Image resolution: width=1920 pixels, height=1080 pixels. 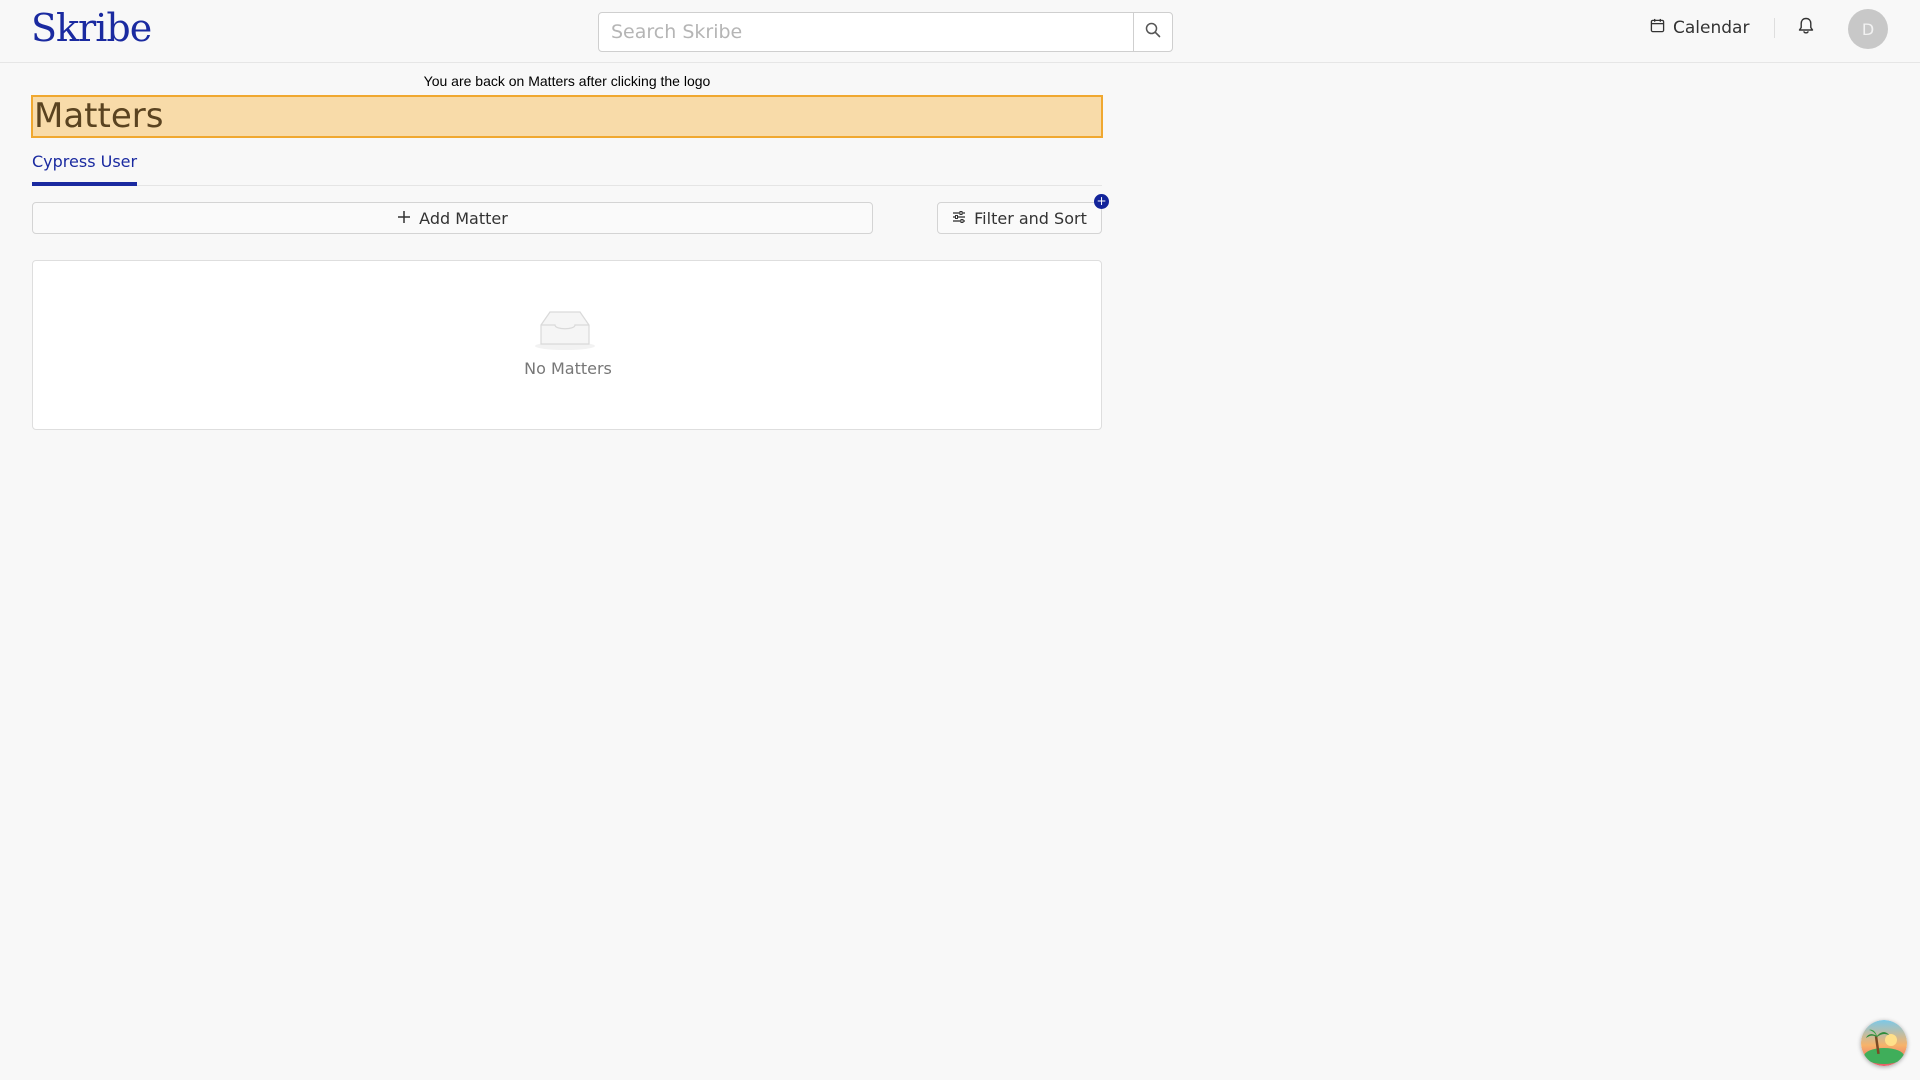 What do you see at coordinates (565, 329) in the screenshot?
I see `inbox-icon` at bounding box center [565, 329].